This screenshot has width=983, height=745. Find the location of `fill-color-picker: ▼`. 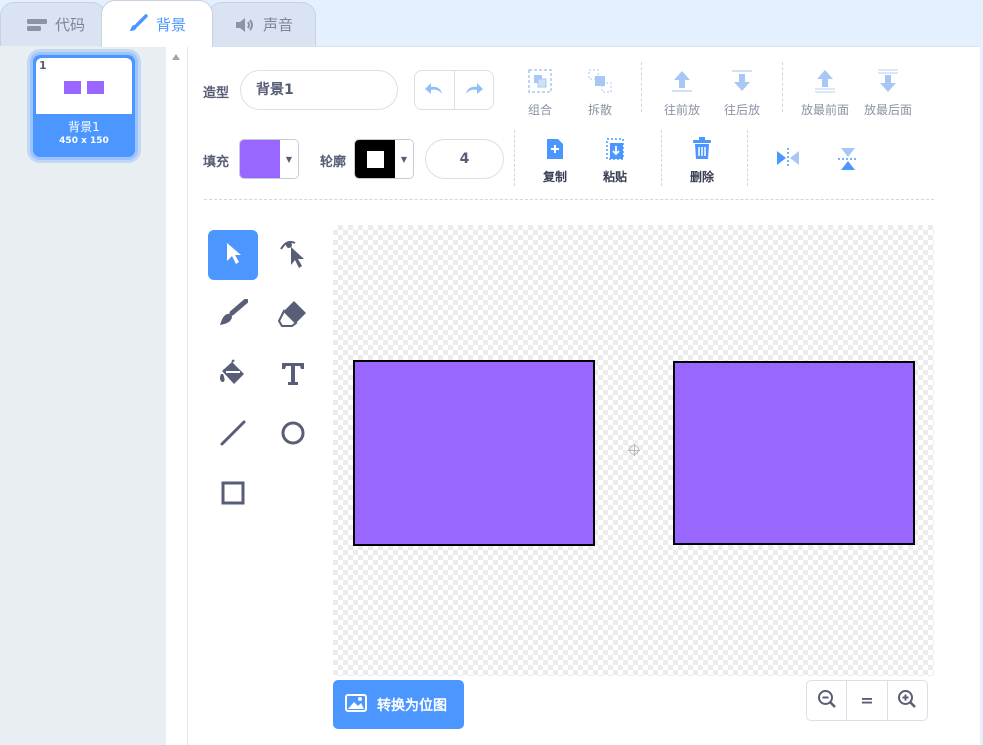

fill-color-picker: ▼ is located at coordinates (269, 159).